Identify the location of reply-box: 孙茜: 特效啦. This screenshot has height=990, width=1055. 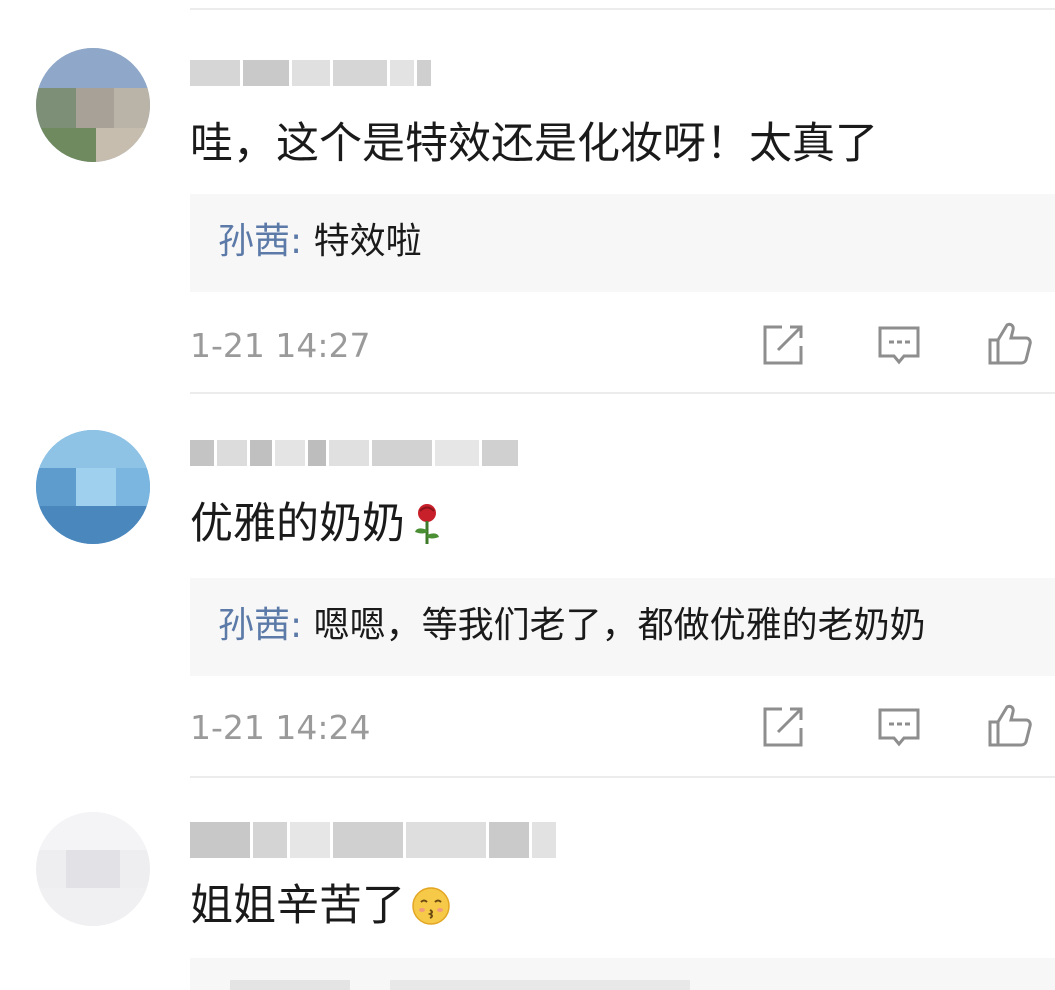
(622, 243).